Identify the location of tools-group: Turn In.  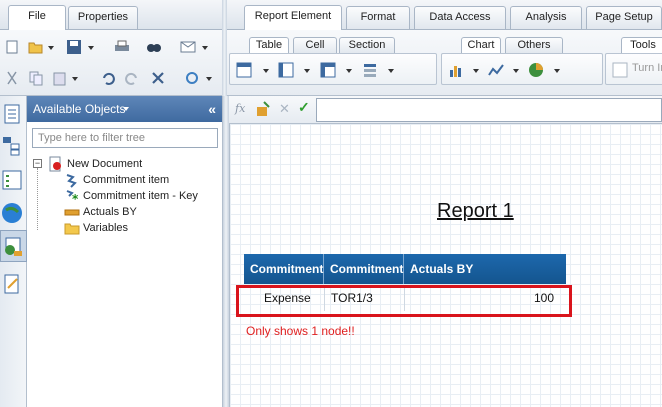
(633, 69).